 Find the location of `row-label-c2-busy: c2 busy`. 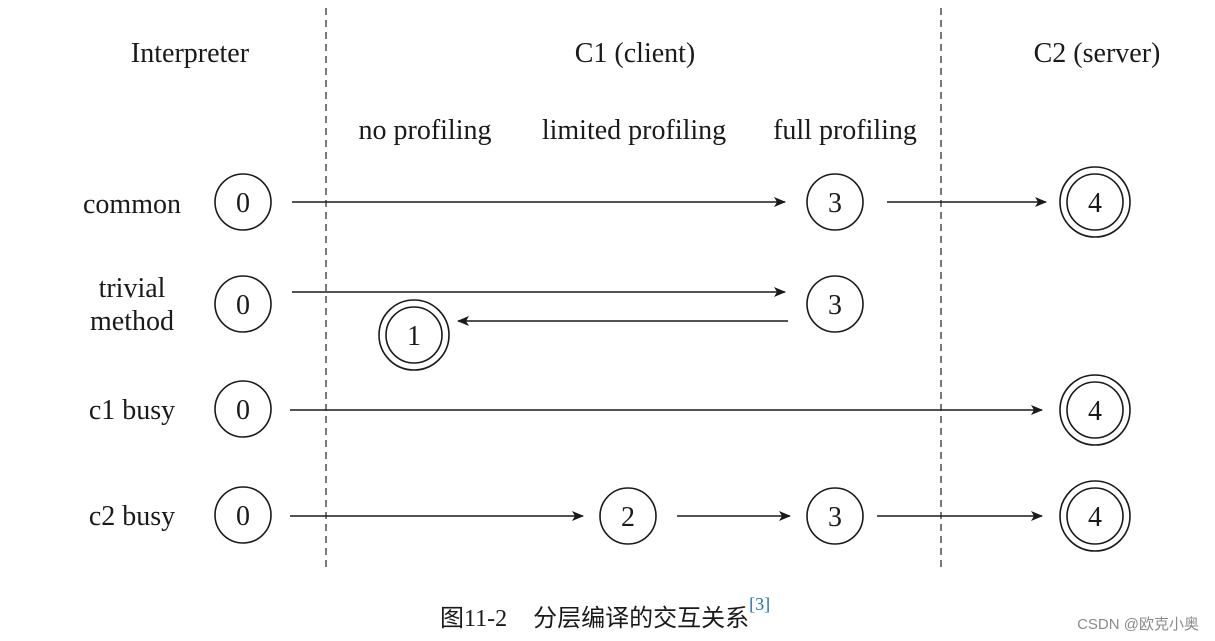

row-label-c2-busy: c2 busy is located at coordinates (132, 516).